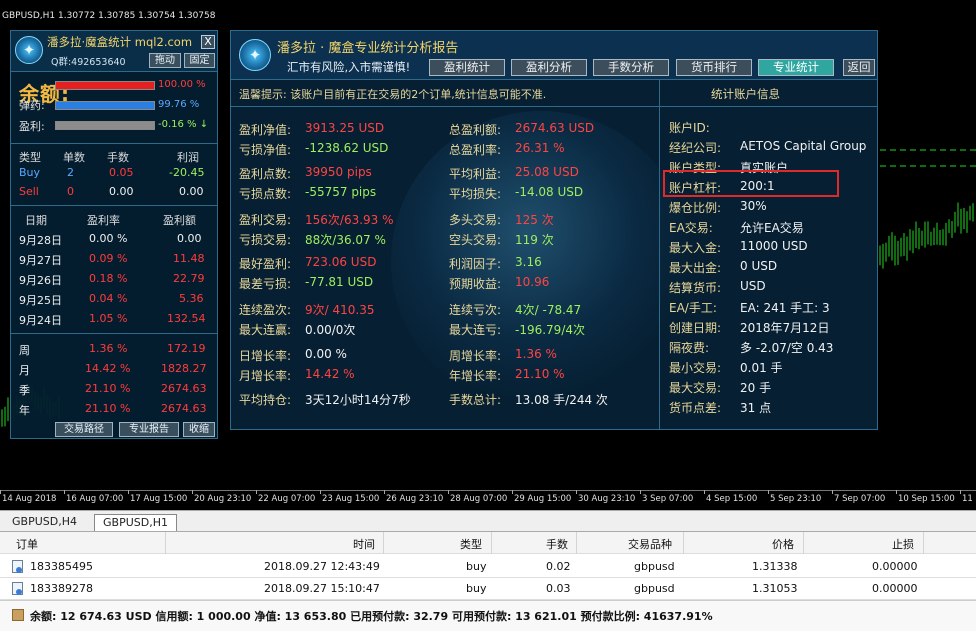 Image resolution: width=976 pixels, height=631 pixels. What do you see at coordinates (475, 240) in the screenshot?
I see `stat-label: 空头交易:` at bounding box center [475, 240].